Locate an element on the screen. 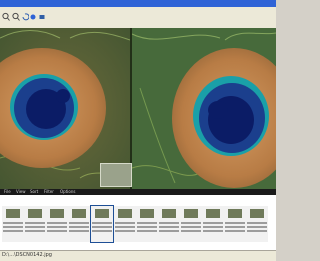 This screenshot has height=261, width=320. navigator-thumbnail is located at coordinates (116, 175).